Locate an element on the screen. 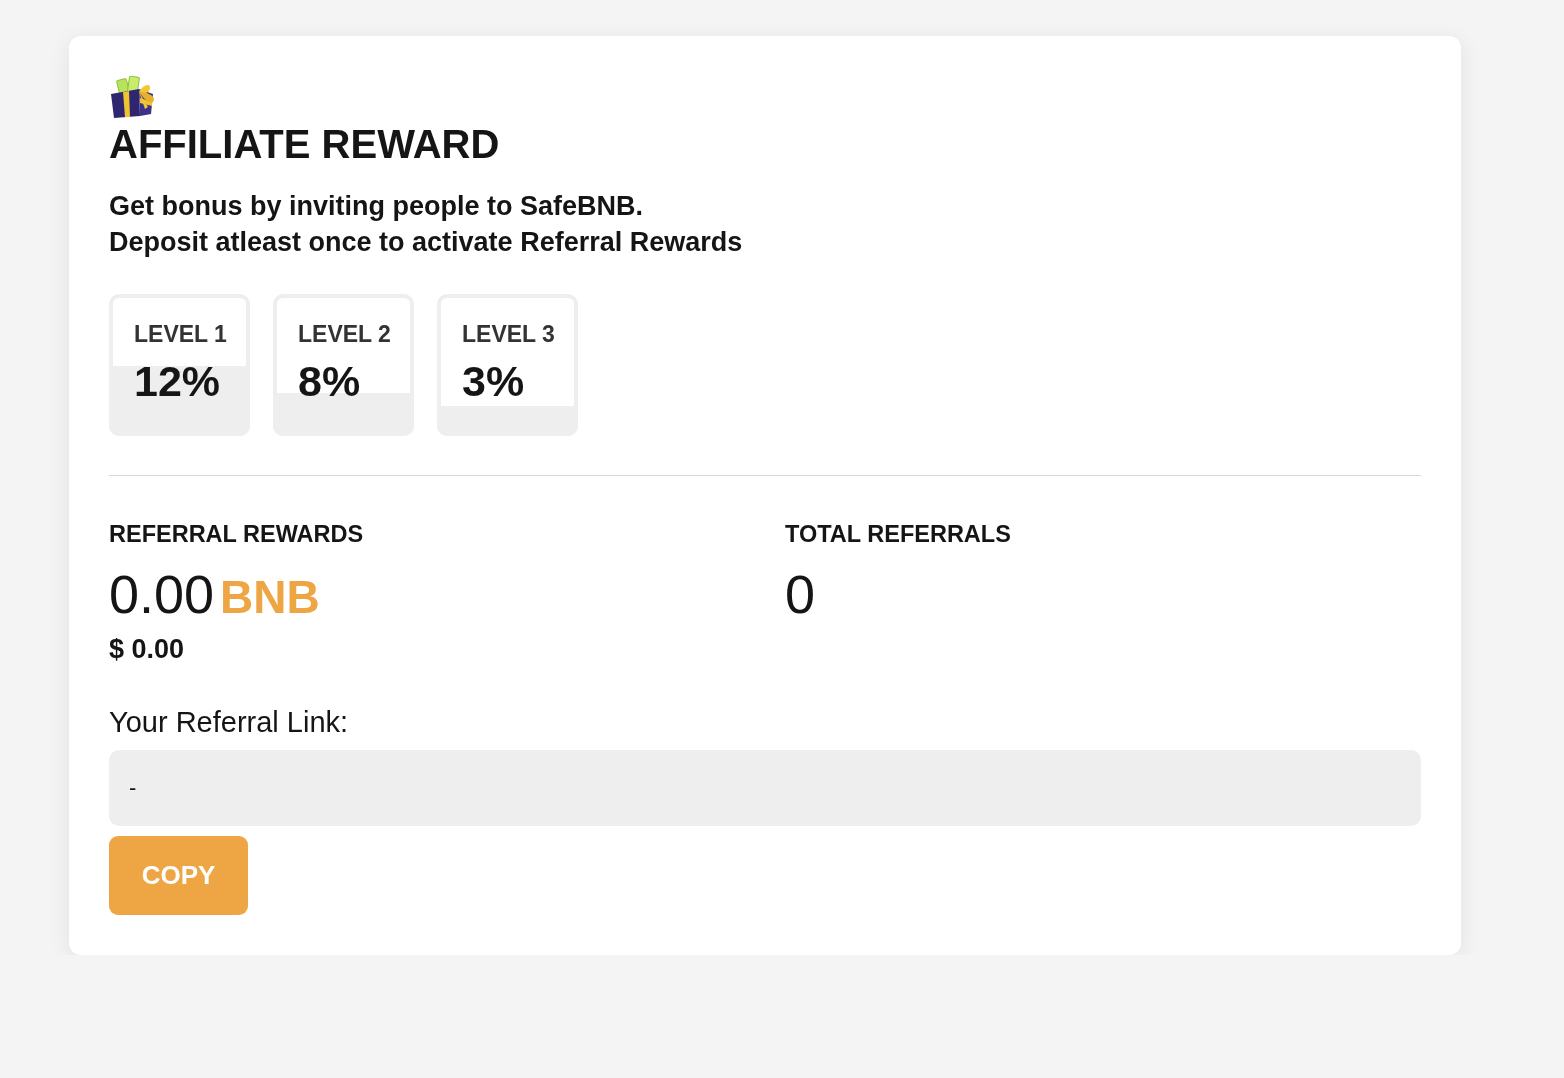 The image size is (1564, 1078). stat-value: 0.00 is located at coordinates (162, 595).